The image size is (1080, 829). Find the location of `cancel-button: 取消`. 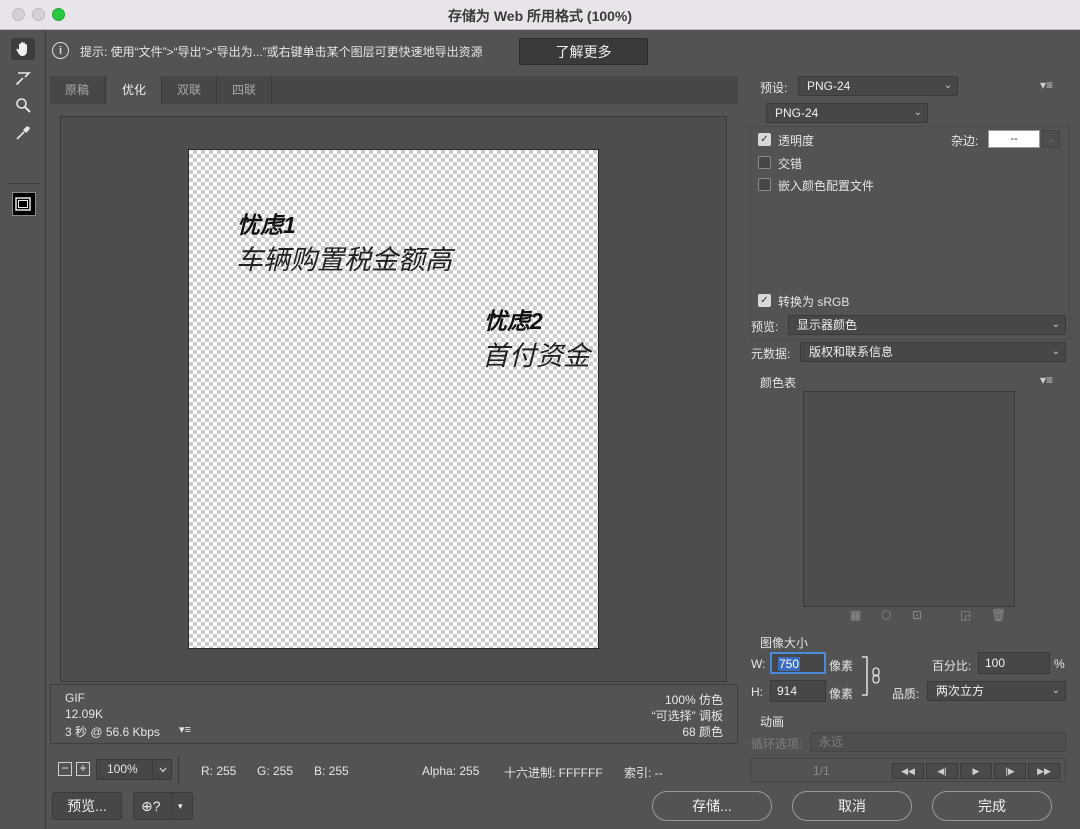

cancel-button: 取消 is located at coordinates (852, 806).